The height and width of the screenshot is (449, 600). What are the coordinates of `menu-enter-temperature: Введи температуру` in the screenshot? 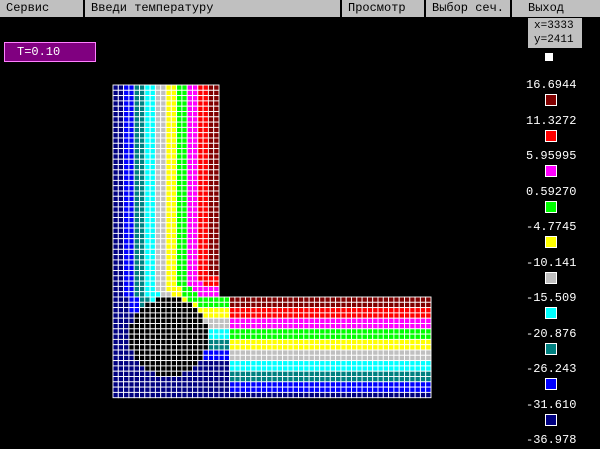 It's located at (213, 8).